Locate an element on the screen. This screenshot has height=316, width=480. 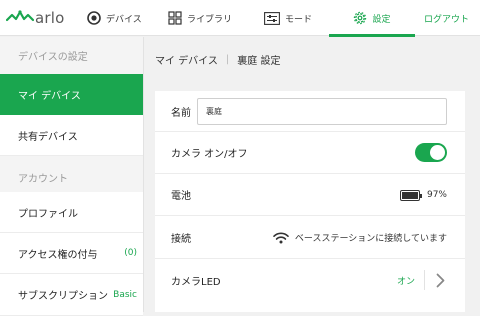
connection-row: 接続 ベースステーションに接続しています is located at coordinates (310, 237).